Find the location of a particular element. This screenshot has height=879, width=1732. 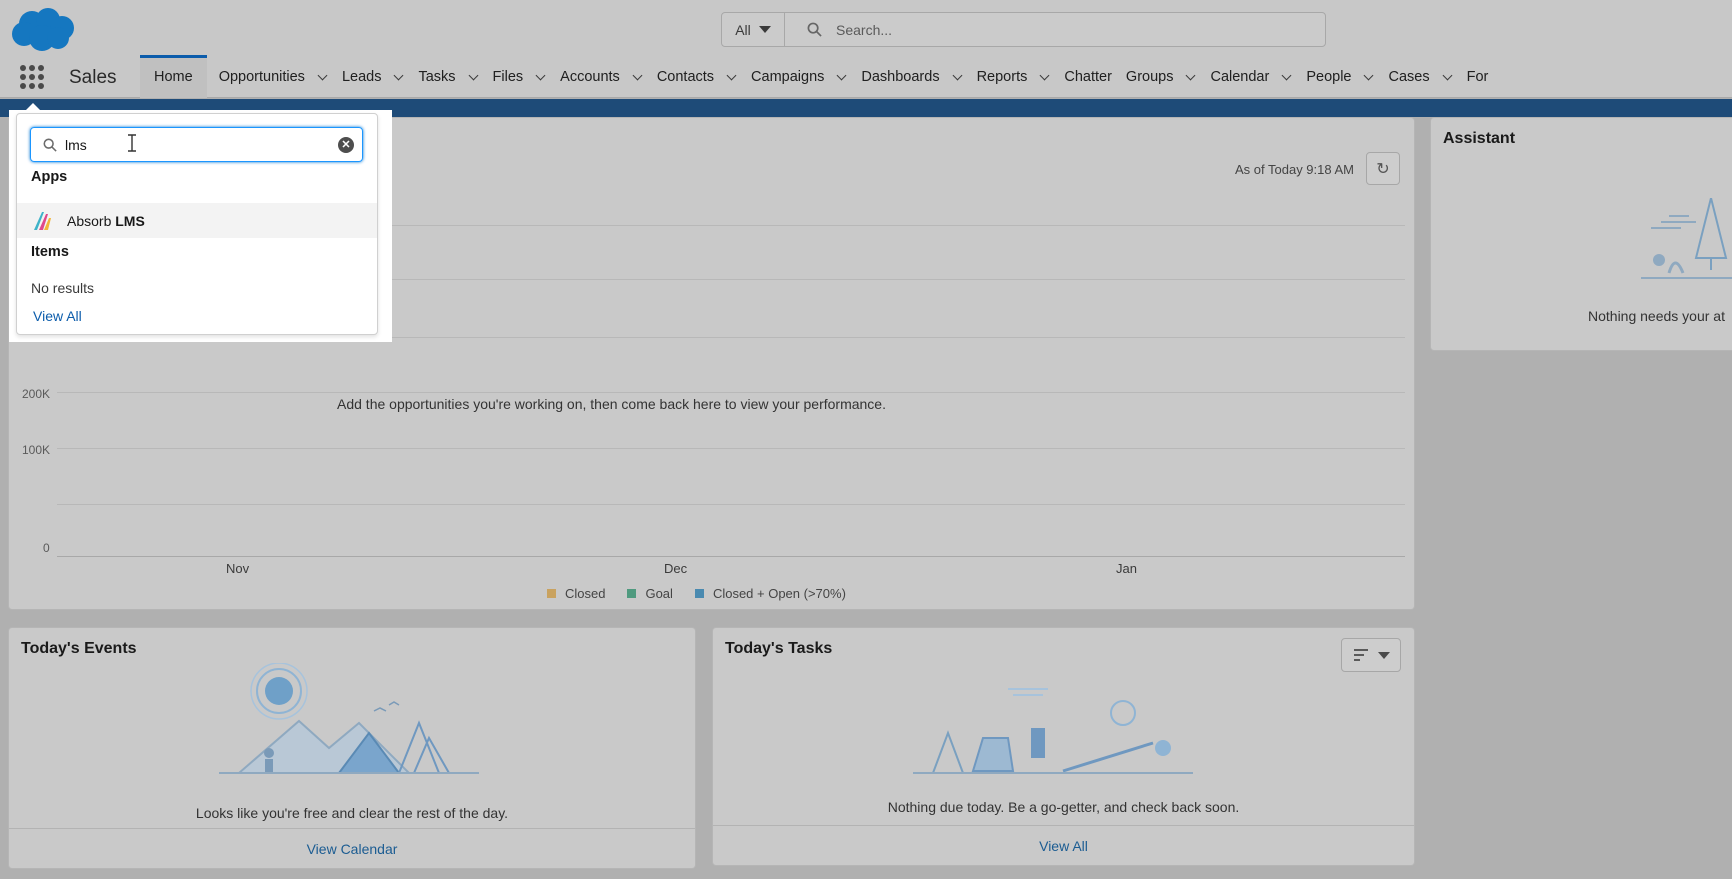

nav-tab-contacts: Contacts is located at coordinates (704, 76).